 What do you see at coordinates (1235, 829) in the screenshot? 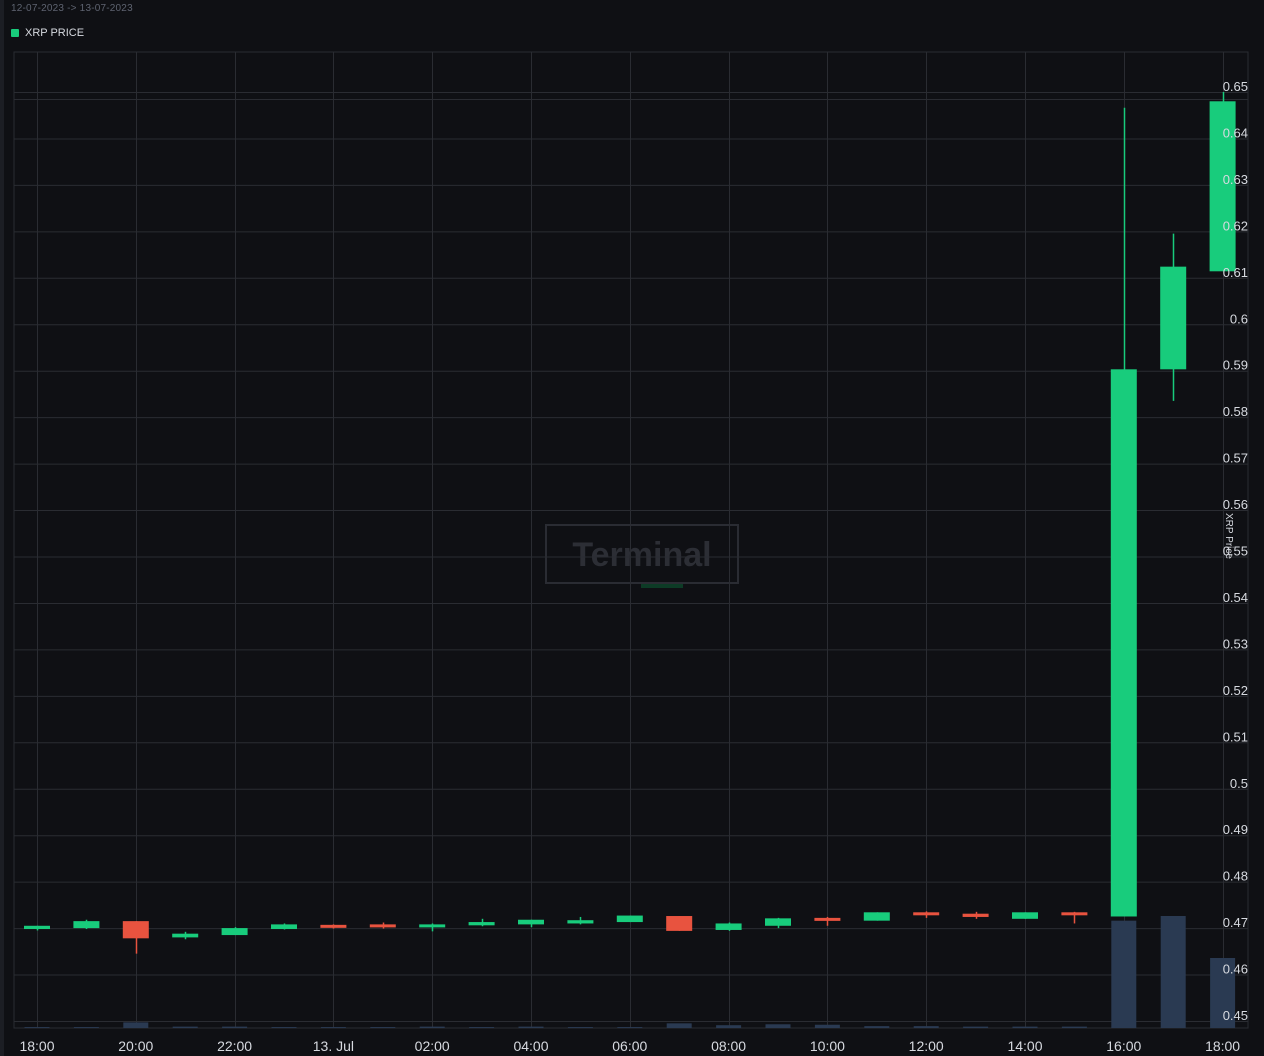
I see `y-tick-label: 0.49` at bounding box center [1235, 829].